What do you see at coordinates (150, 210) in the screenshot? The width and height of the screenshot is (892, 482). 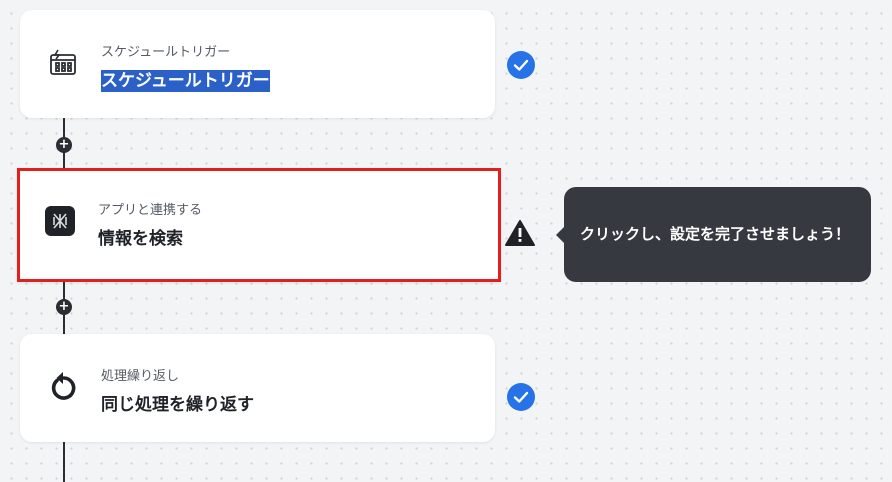 I see `step-type-label: アプリと連携する` at bounding box center [150, 210].